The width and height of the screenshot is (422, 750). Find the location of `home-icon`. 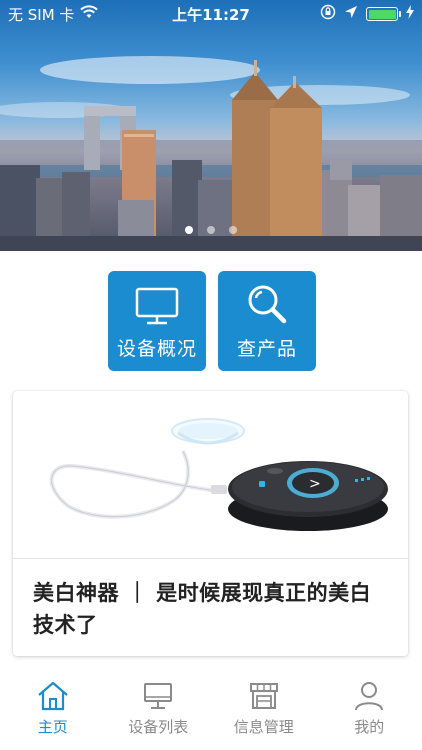

home-icon is located at coordinates (53, 696).